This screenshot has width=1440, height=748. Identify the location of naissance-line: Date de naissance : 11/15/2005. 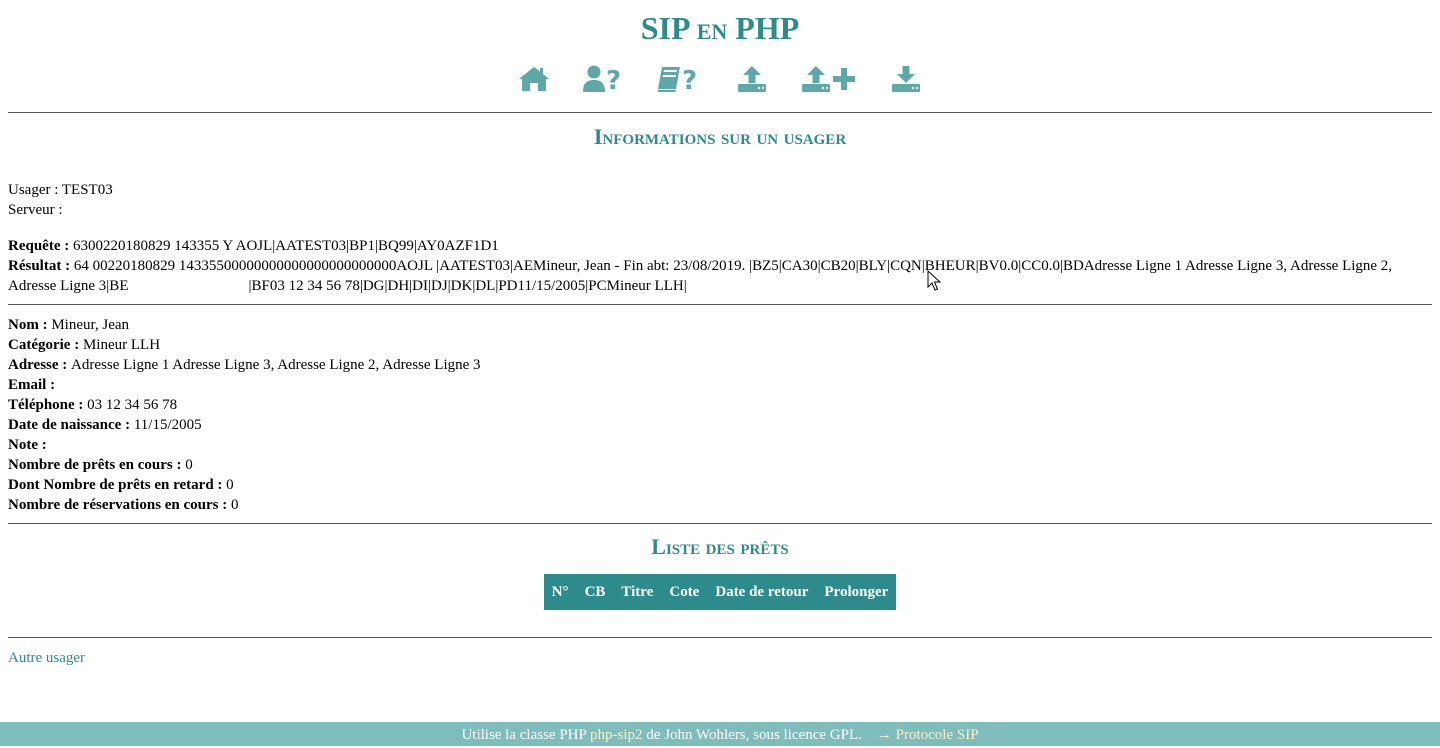
(720, 425).